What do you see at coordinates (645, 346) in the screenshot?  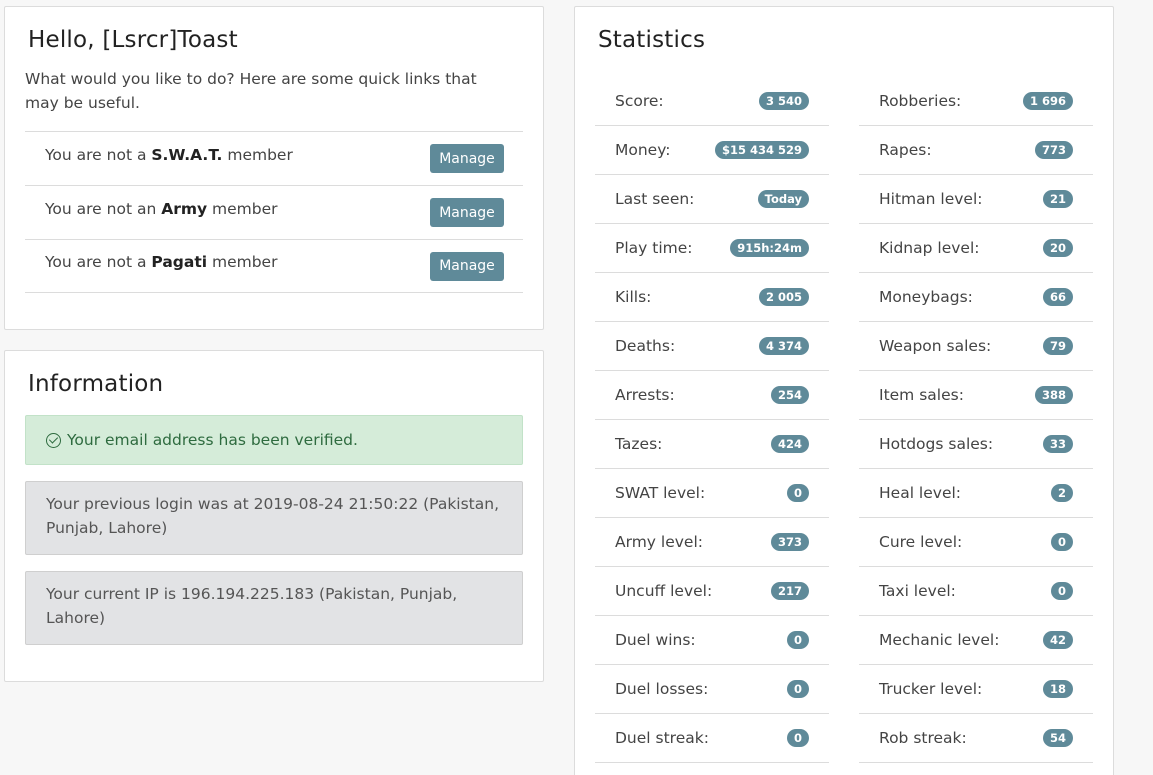 I see `stat-label: Deaths:` at bounding box center [645, 346].